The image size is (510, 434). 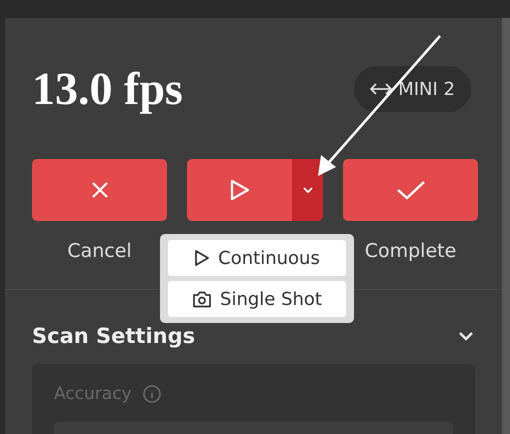 I want to click on scrollbar, so click(x=506, y=226).